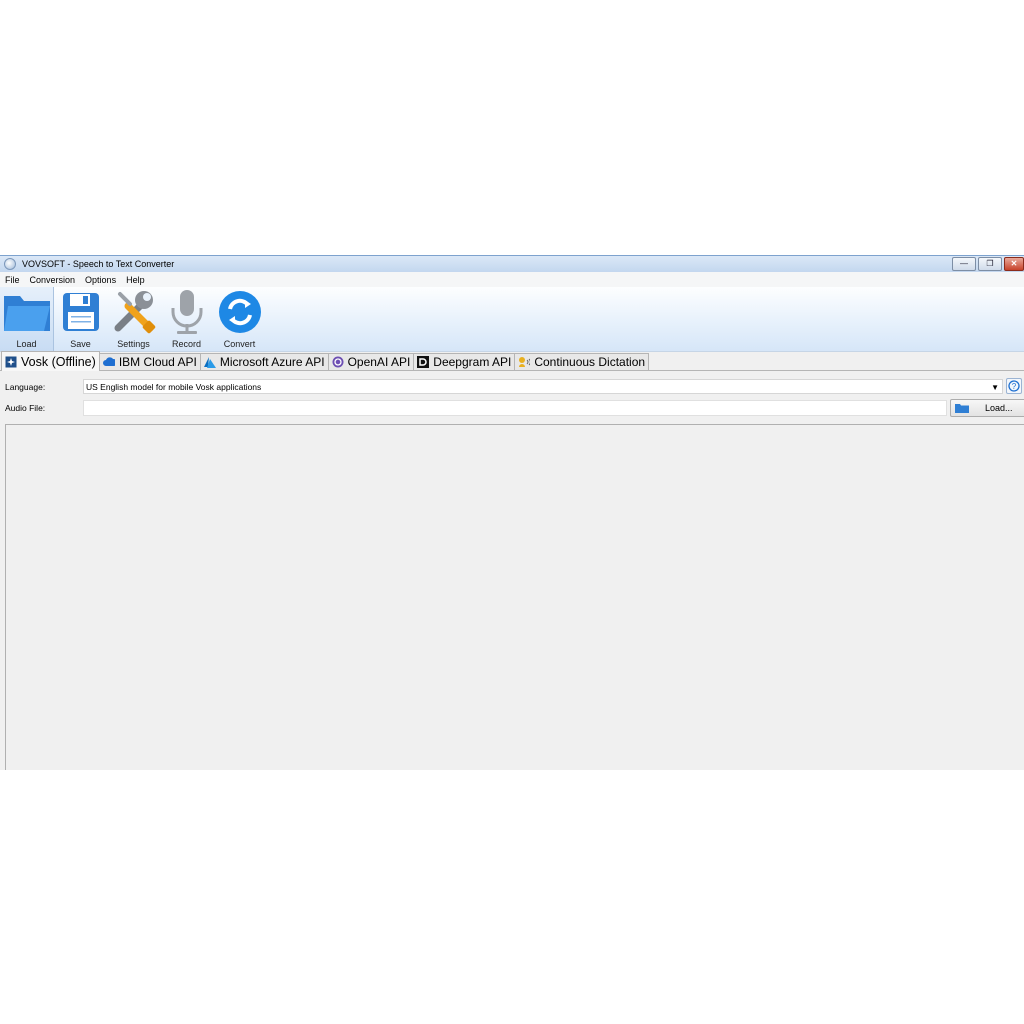 This screenshot has width=1024, height=1024. Describe the element at coordinates (423, 362) in the screenshot. I see `deepgram-icon` at that location.